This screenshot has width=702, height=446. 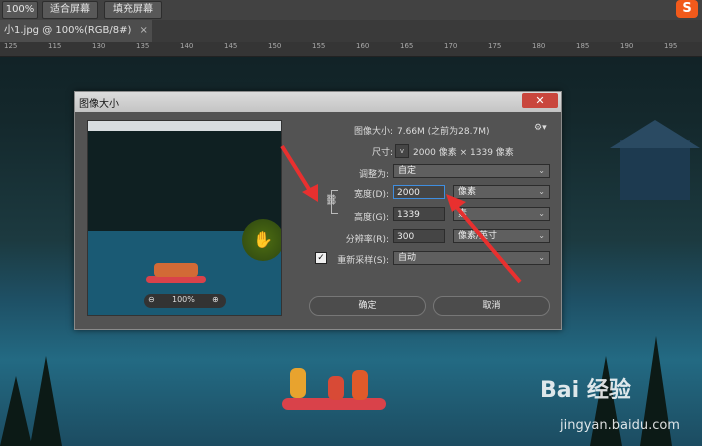 I want to click on arrow-to-width-input, so click(x=484, y=239).